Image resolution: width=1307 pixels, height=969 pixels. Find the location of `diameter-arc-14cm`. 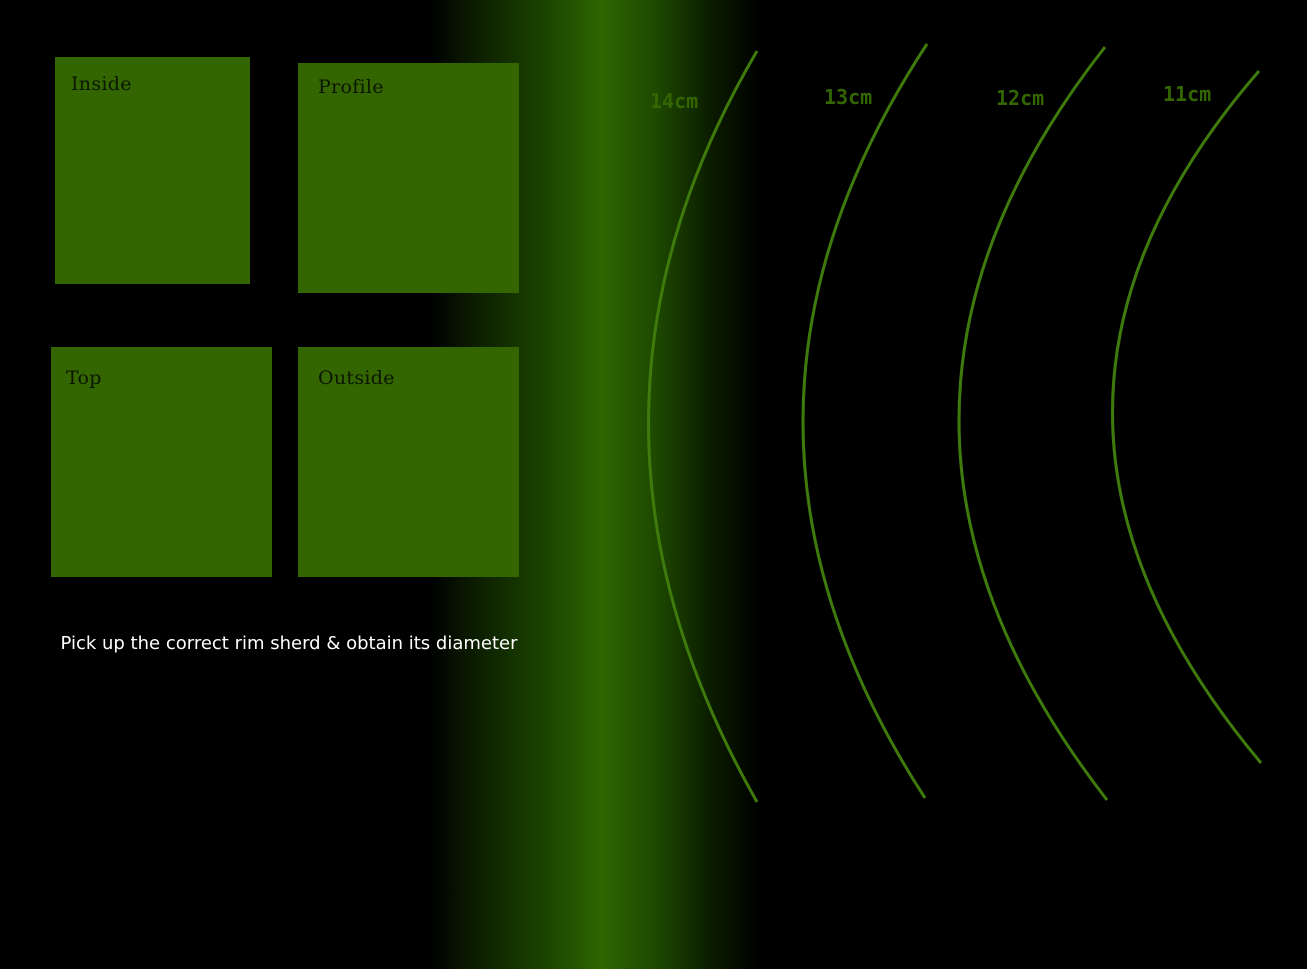

diameter-arc-14cm is located at coordinates (703, 426).